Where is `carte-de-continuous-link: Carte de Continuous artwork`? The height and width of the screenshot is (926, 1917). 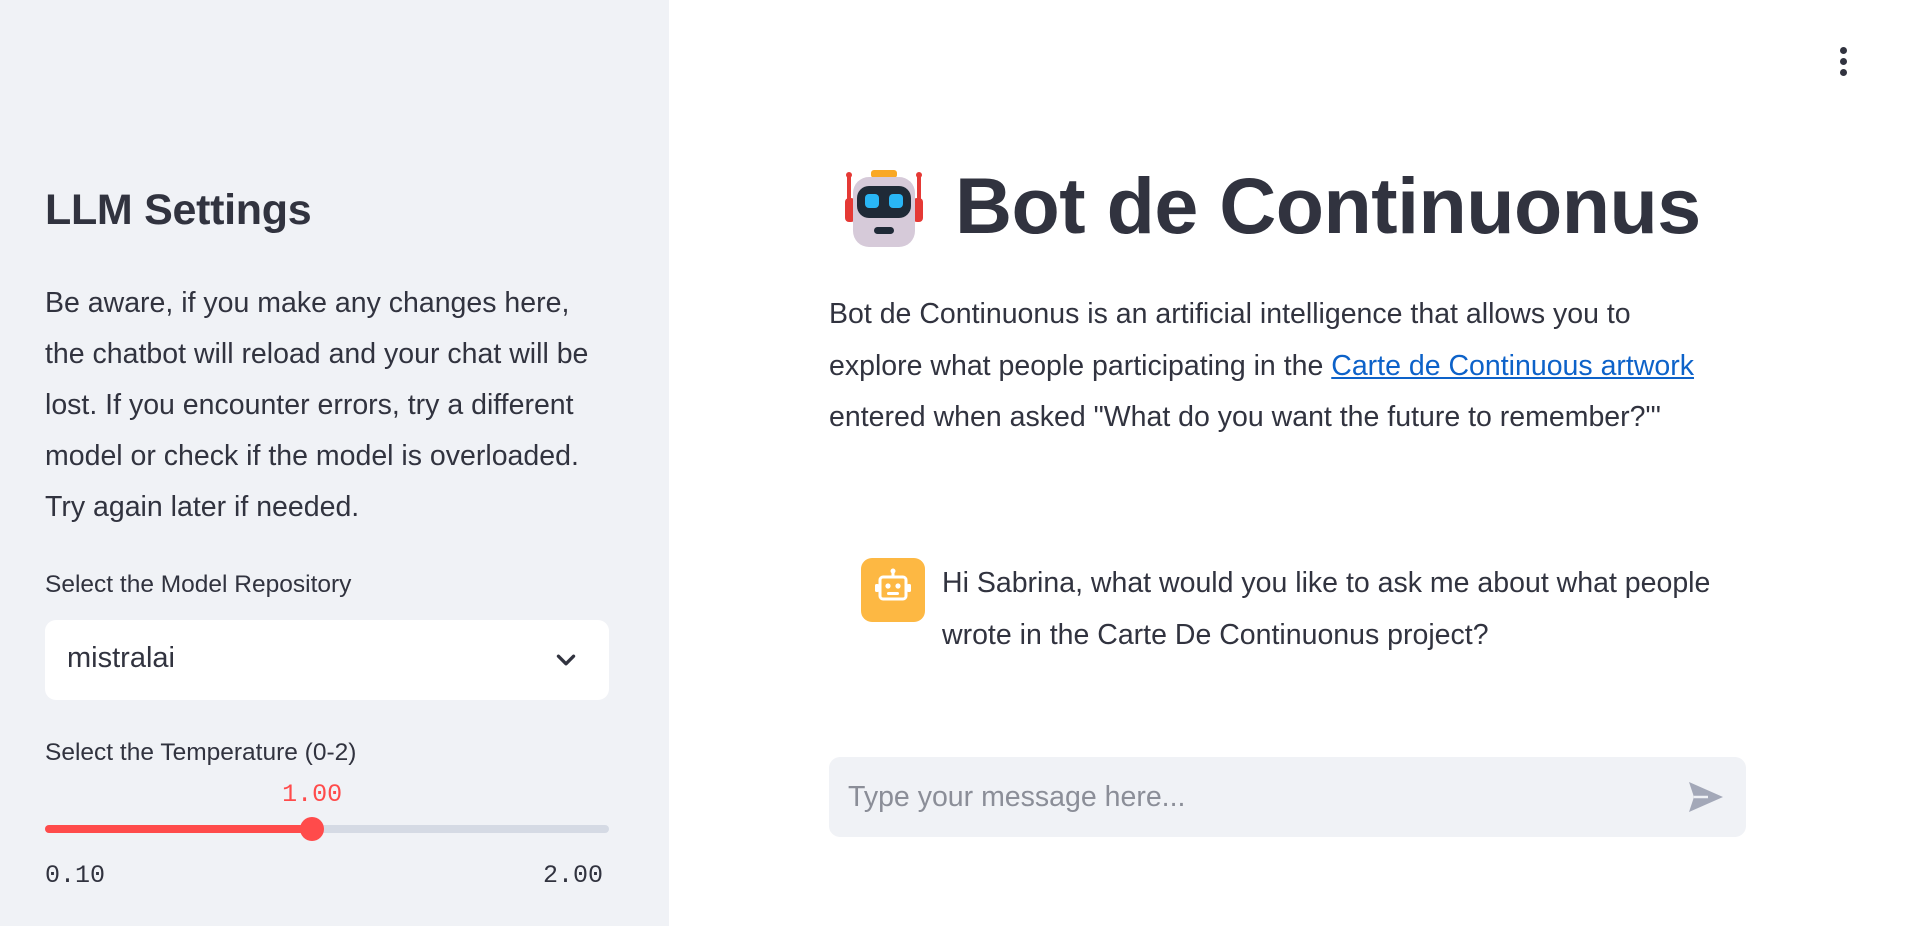 carte-de-continuous-link: Carte de Continuous artwork is located at coordinates (1512, 366).